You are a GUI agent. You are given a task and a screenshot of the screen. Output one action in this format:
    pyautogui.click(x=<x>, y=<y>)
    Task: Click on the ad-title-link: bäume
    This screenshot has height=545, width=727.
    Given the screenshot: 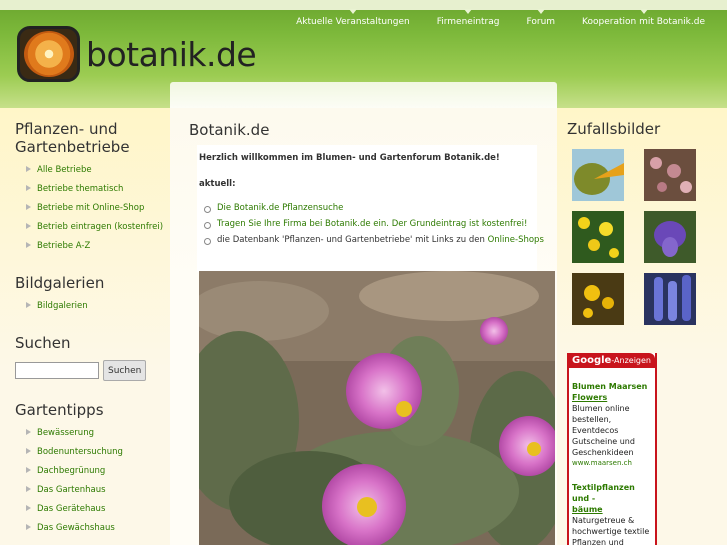 What is the action you would take?
    pyautogui.click(x=612, y=509)
    